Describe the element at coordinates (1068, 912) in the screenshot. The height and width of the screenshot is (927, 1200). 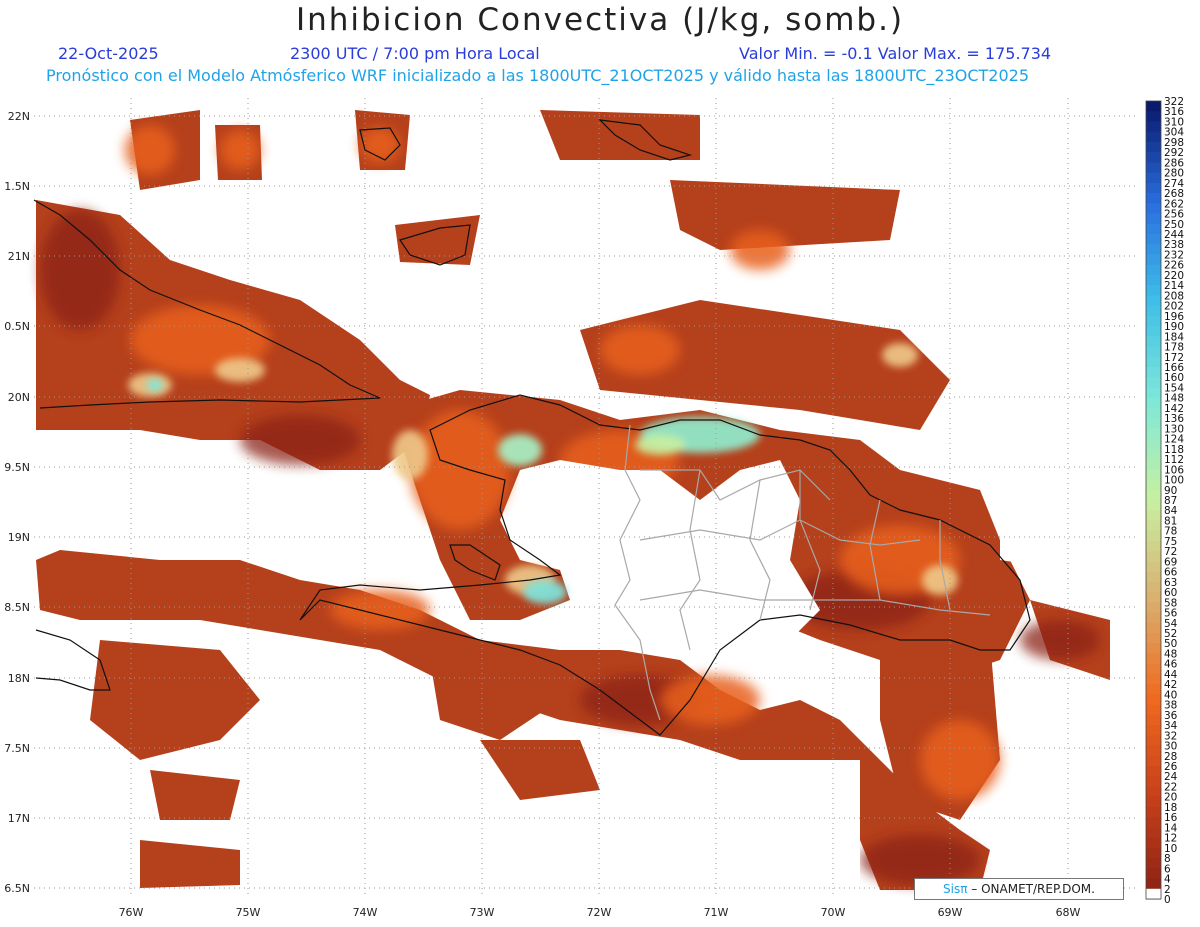
I see `lon-label: 68W` at that location.